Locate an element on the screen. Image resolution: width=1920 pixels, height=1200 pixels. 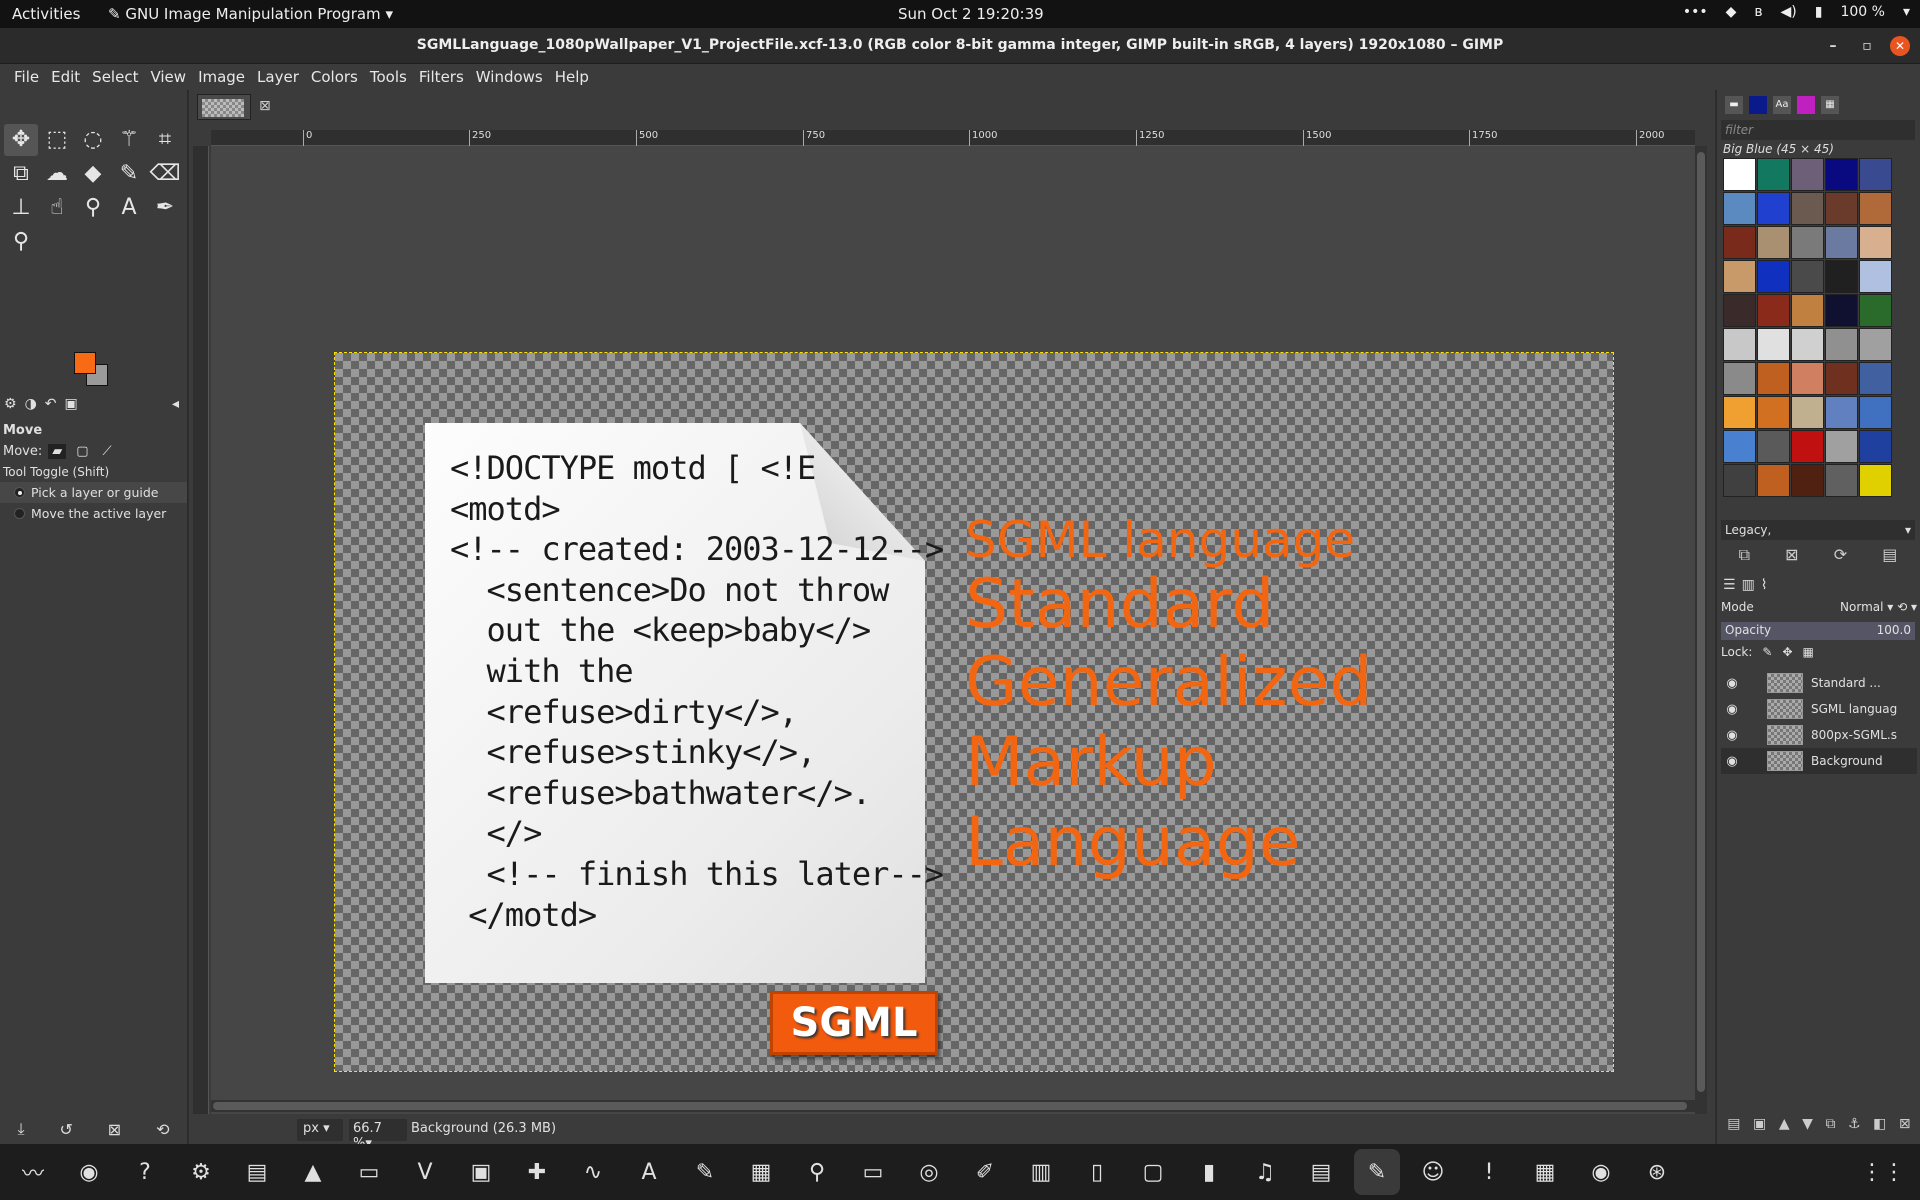
lasso-tool-icon: ◌ is located at coordinates (93, 140).